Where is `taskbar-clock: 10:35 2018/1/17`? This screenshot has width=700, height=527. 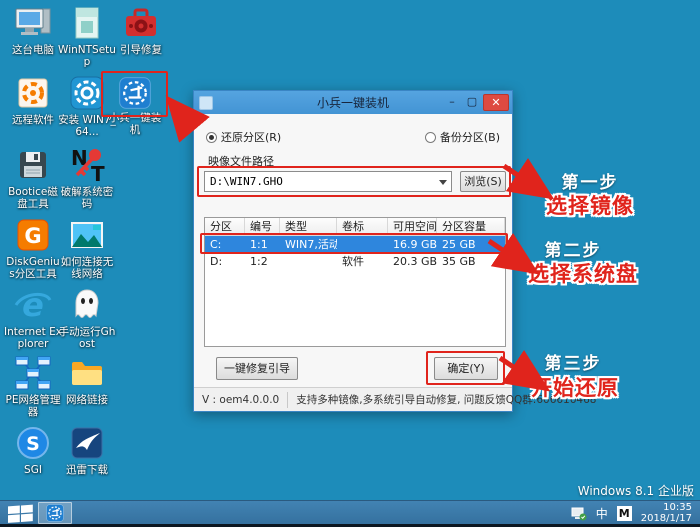 taskbar-clock: 10:35 2018/1/17 is located at coordinates (668, 513).